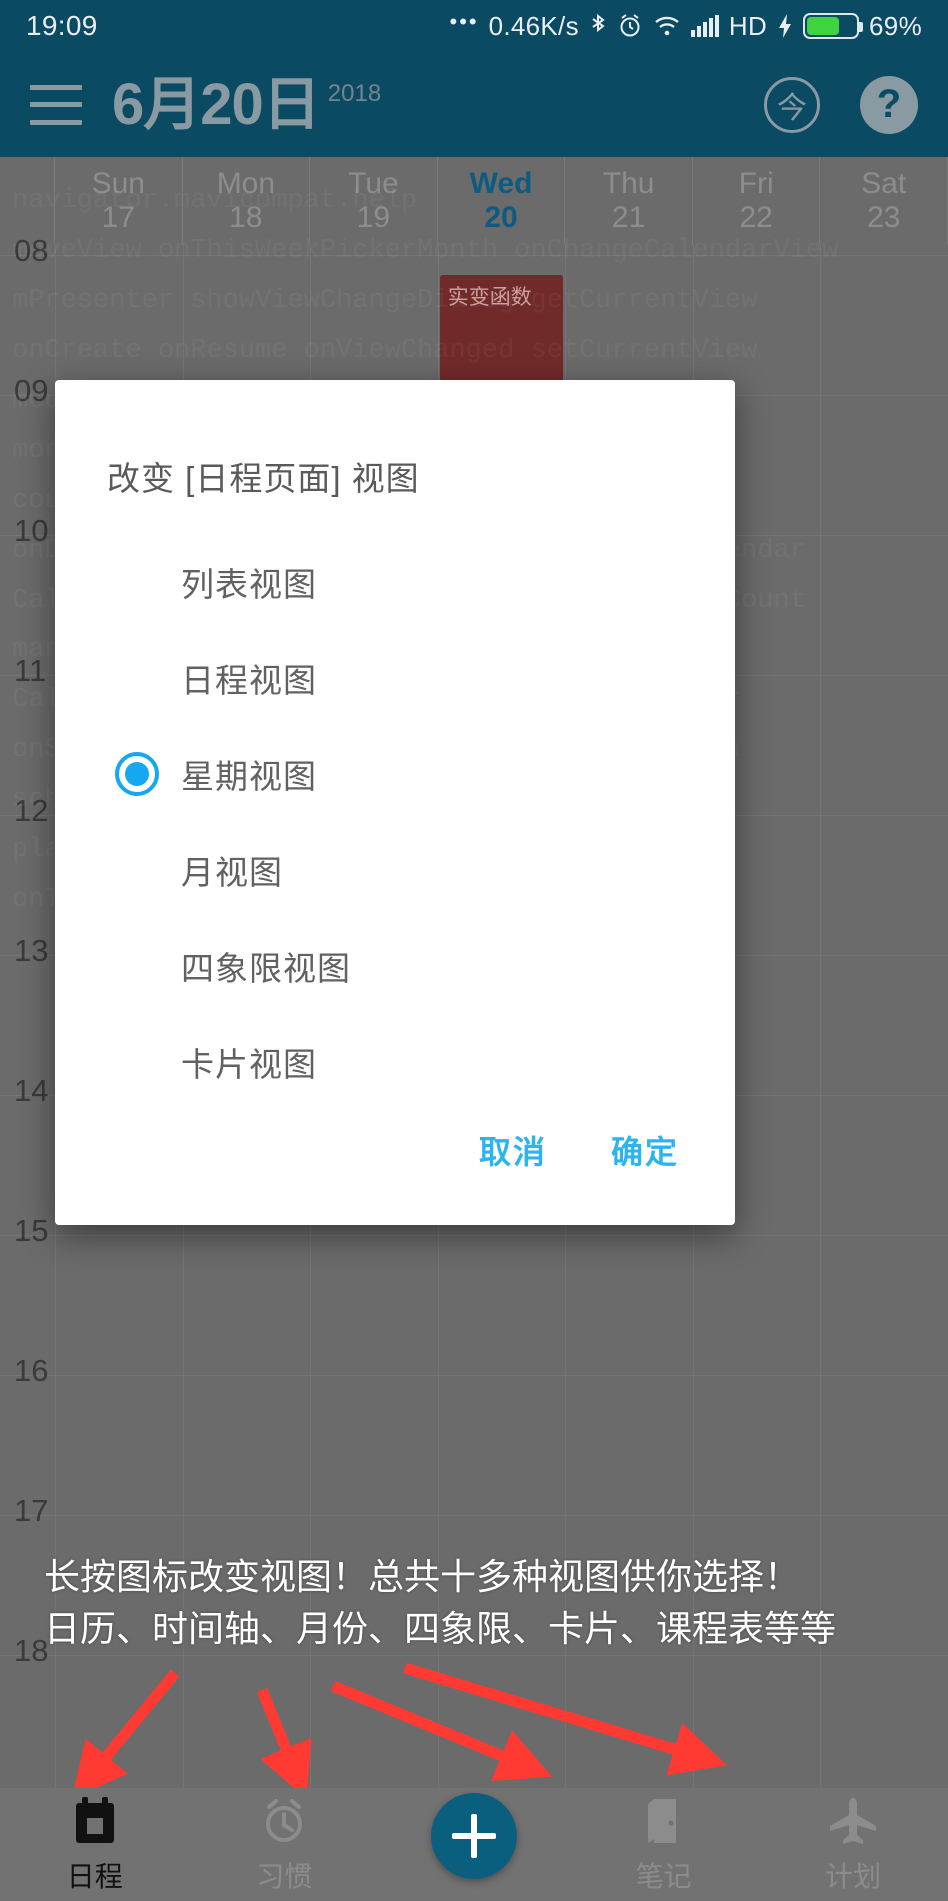  Describe the element at coordinates (513, 1150) in the screenshot. I see `cancel-button: 取消` at that location.